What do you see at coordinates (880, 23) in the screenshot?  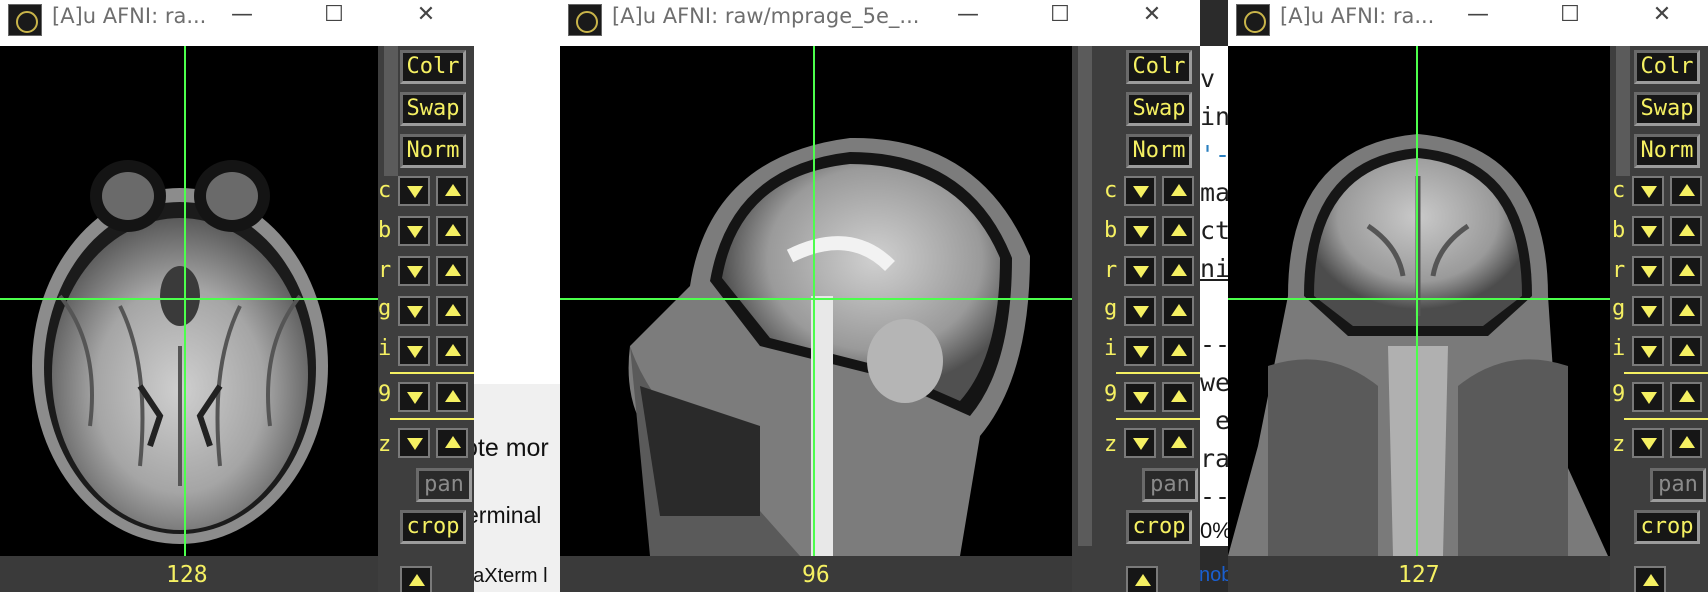 I see `title-bar: [A]u AFNI: raw/mprage_5e_... — ☐ ✕` at bounding box center [880, 23].